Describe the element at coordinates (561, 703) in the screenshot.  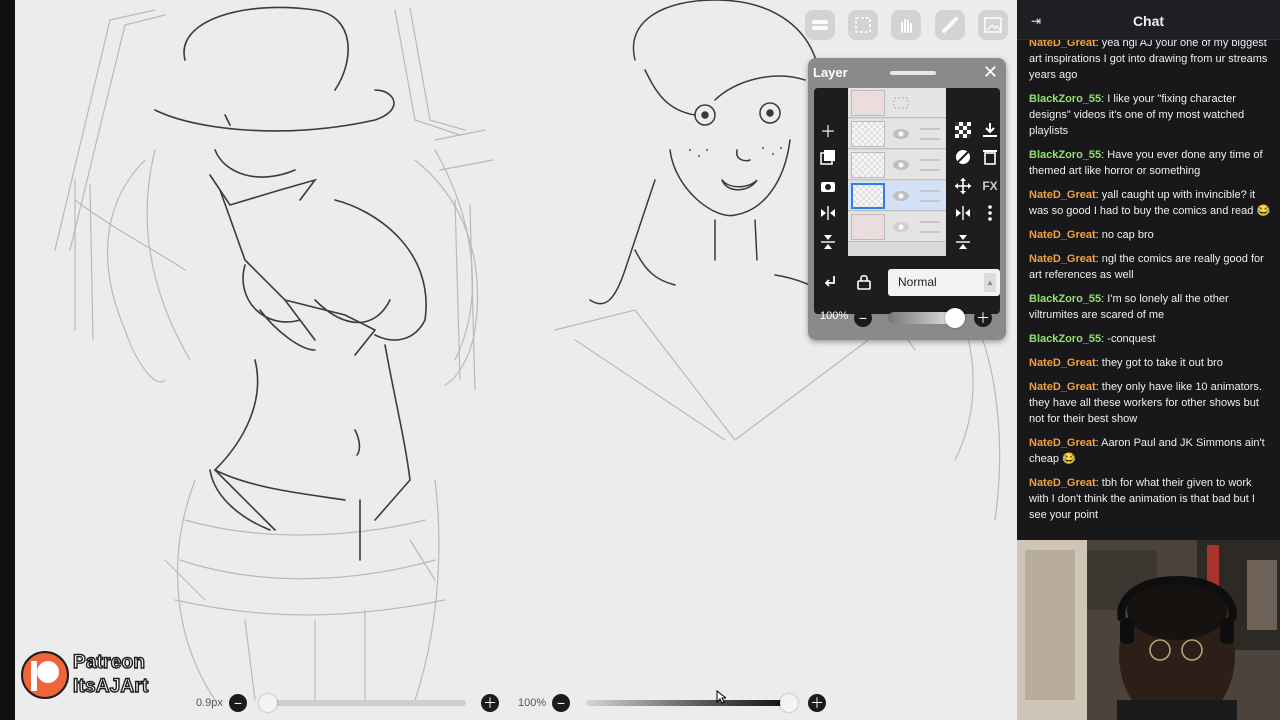
I see `brush-opacity-decrease-button: −` at that location.